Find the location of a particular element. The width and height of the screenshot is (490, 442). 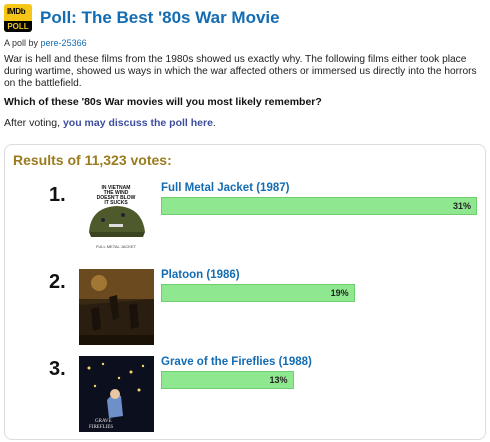

vote-bar-track: 13% is located at coordinates (319, 380).